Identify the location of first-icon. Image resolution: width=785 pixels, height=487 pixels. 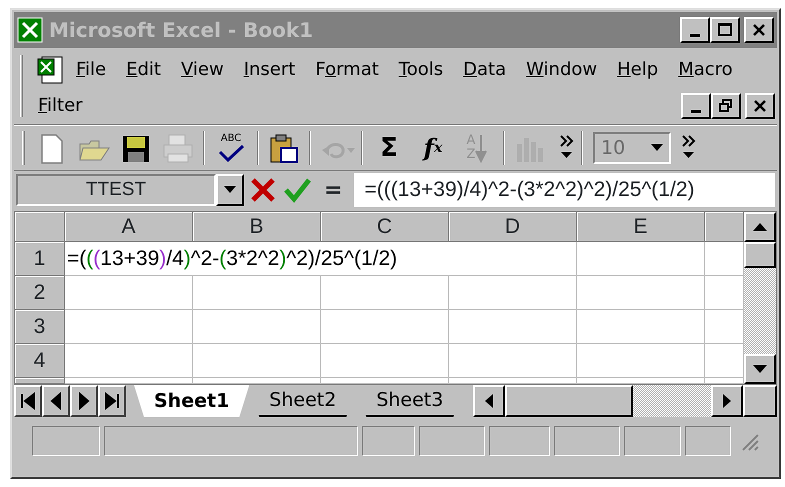
(28, 401).